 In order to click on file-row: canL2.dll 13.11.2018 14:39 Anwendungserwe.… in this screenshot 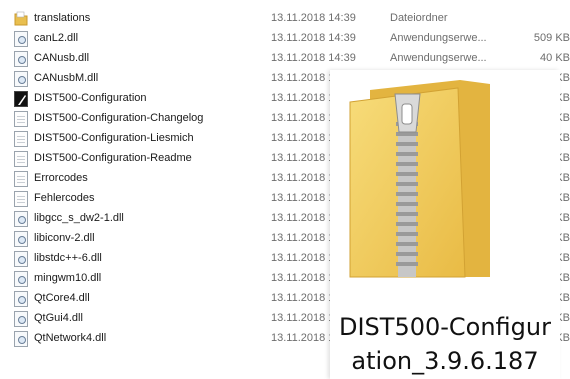, I will do `click(285, 39)`.